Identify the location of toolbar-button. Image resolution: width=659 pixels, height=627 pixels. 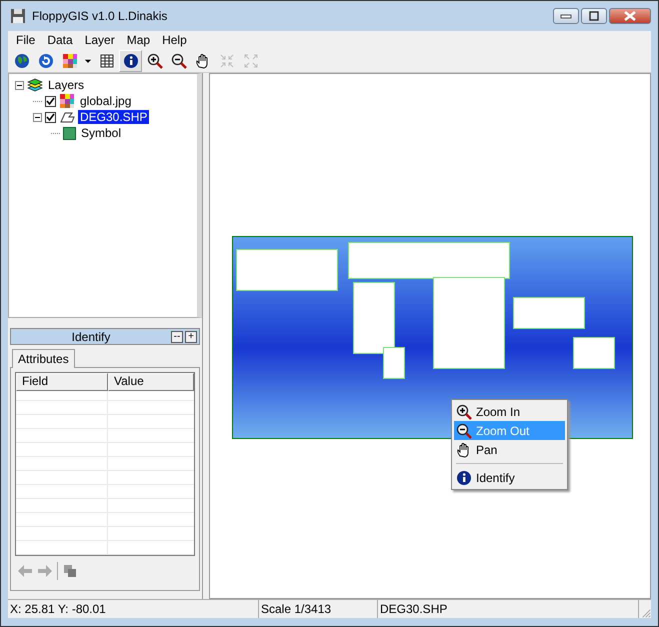
(130, 61).